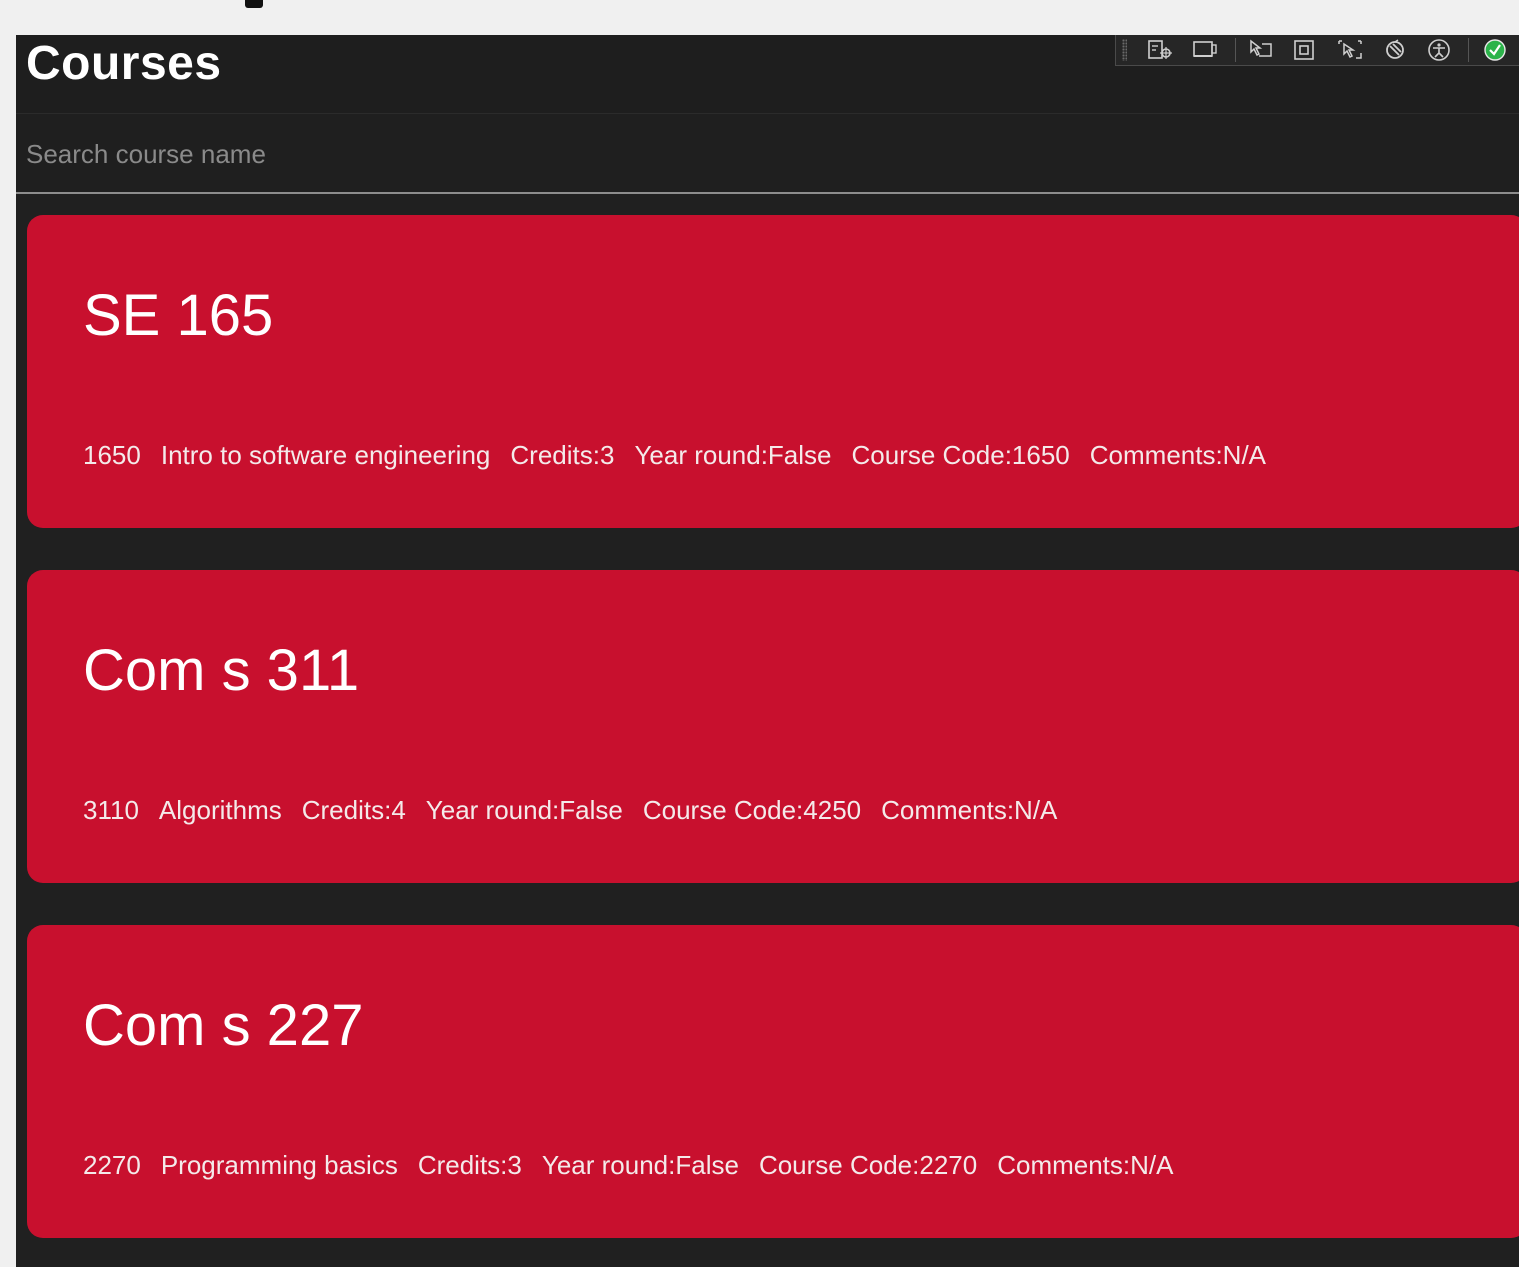 This screenshot has width=1519, height=1267. I want to click on window-edge-mark, so click(254, 4).